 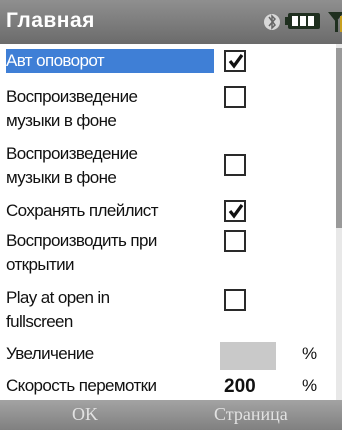 What do you see at coordinates (82, 210) in the screenshot?
I see `setting-label: Сохранять плейлист` at bounding box center [82, 210].